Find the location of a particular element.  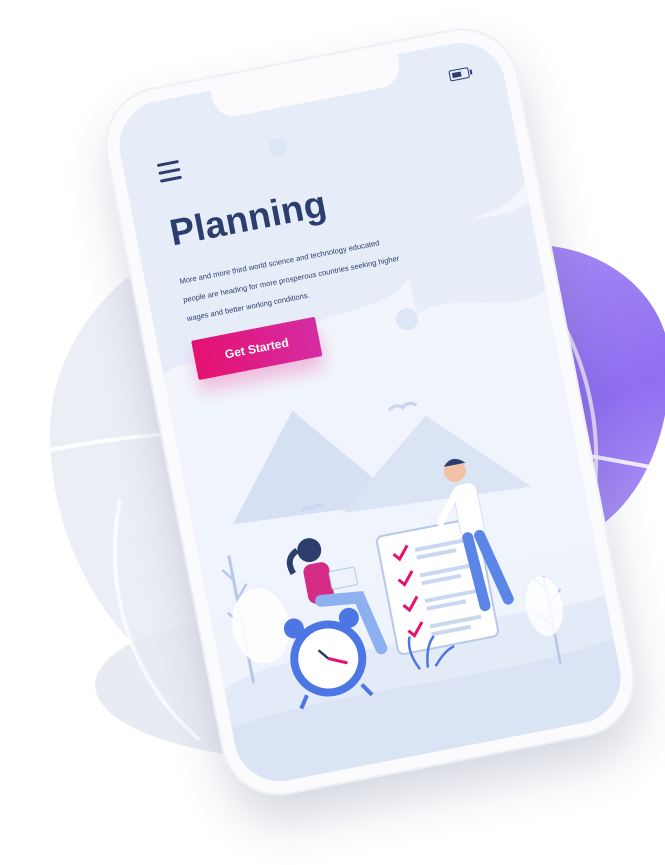

hamburger-menu-icon is located at coordinates (169, 171).